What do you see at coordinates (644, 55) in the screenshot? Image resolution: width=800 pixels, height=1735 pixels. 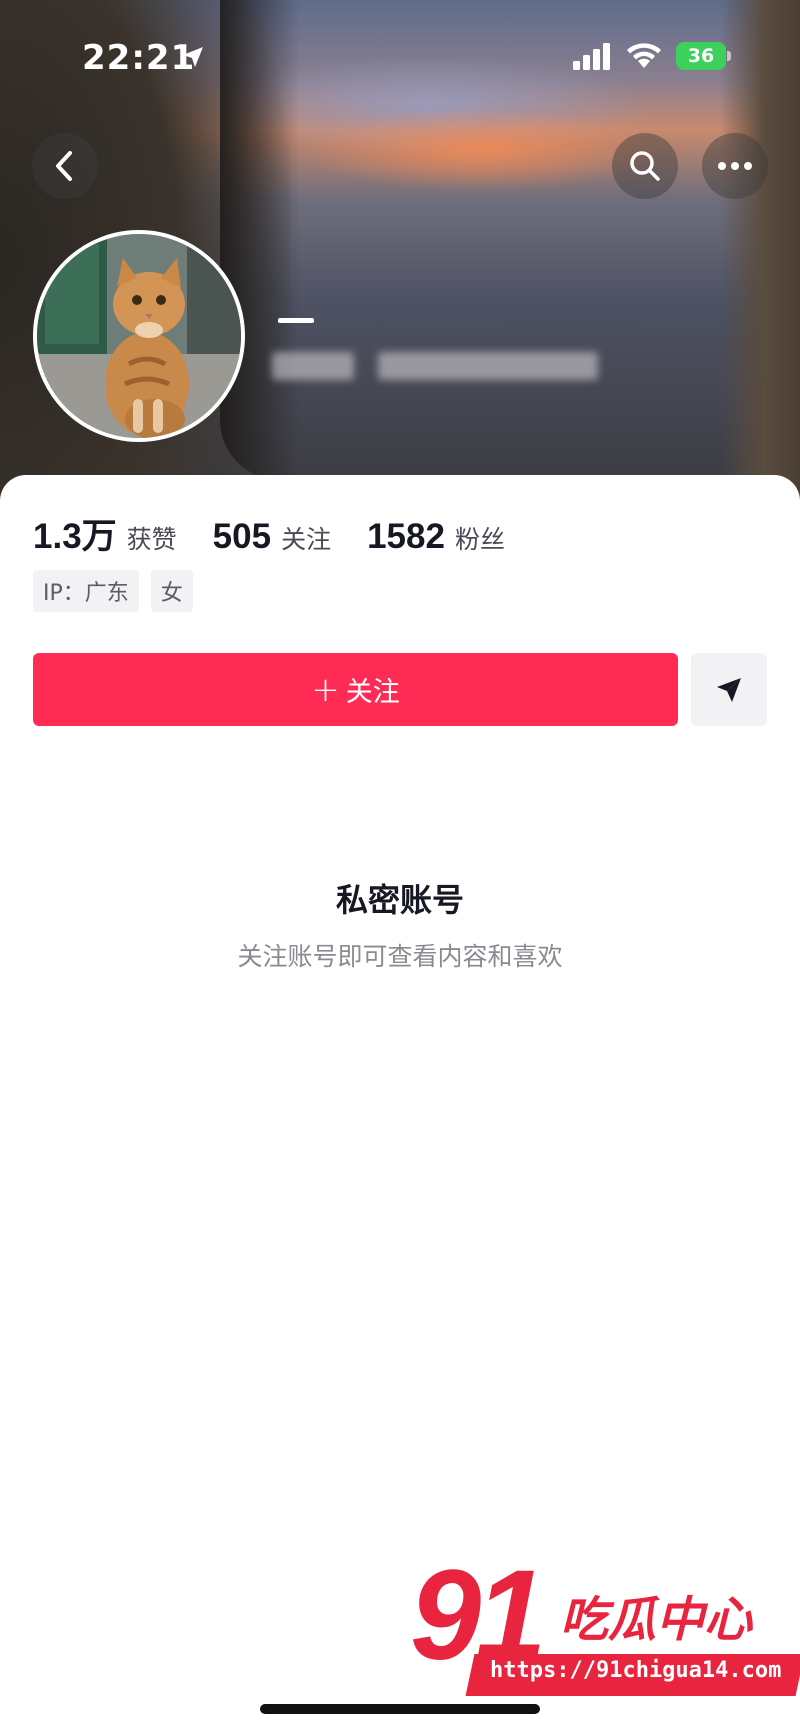 I see `wifi-icon` at bounding box center [644, 55].